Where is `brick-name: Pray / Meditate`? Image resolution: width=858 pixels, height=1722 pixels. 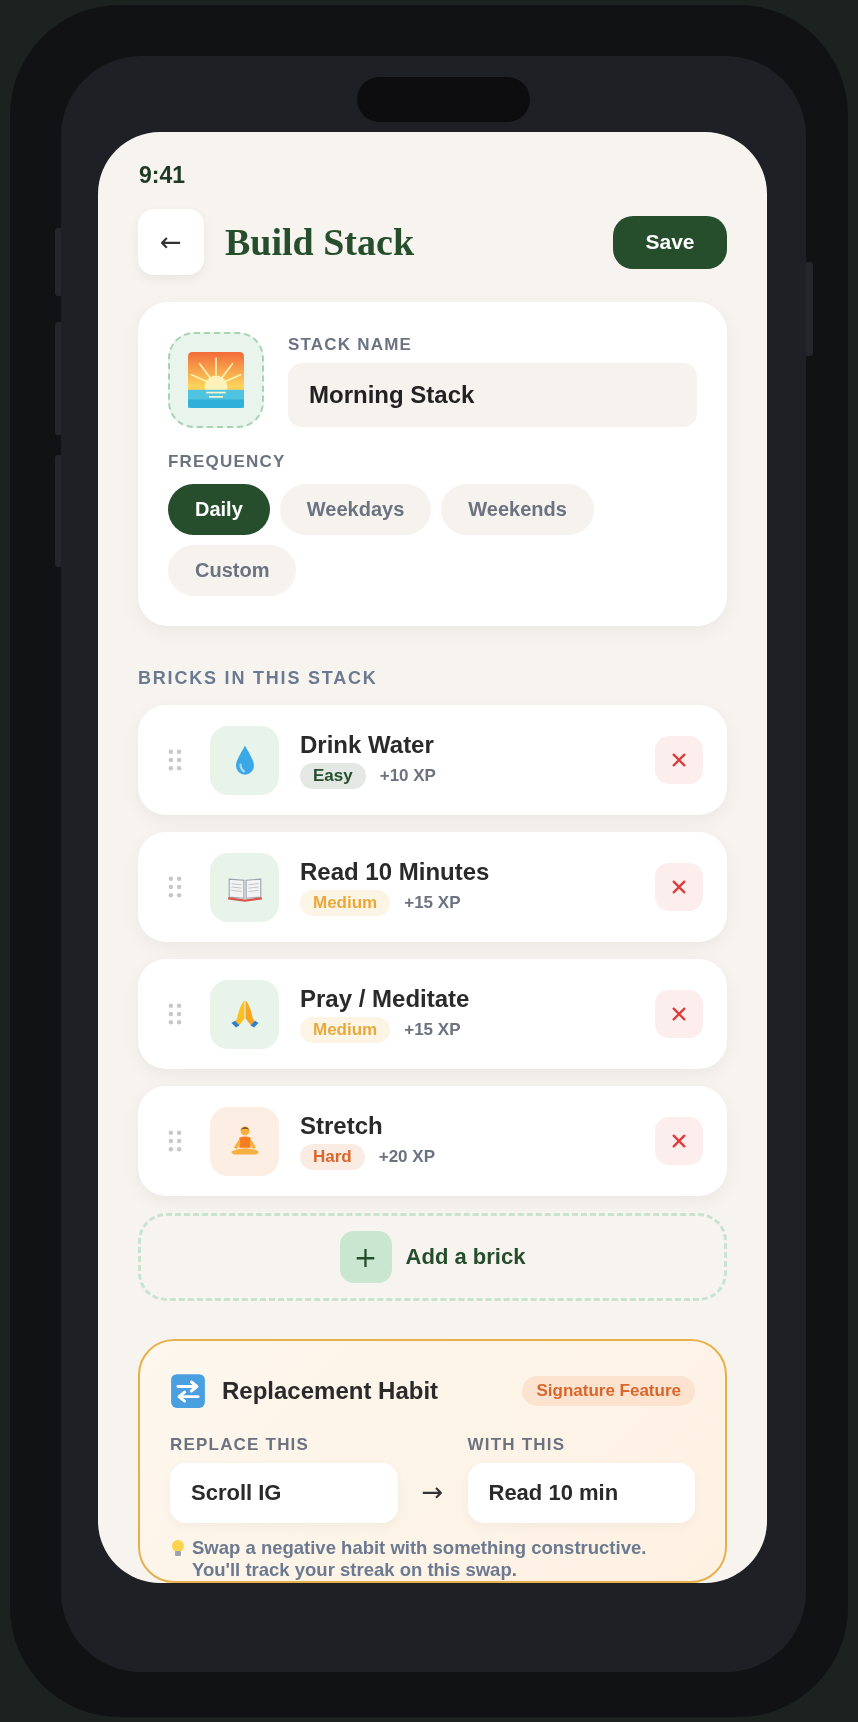 brick-name: Pray / Meditate is located at coordinates (385, 999).